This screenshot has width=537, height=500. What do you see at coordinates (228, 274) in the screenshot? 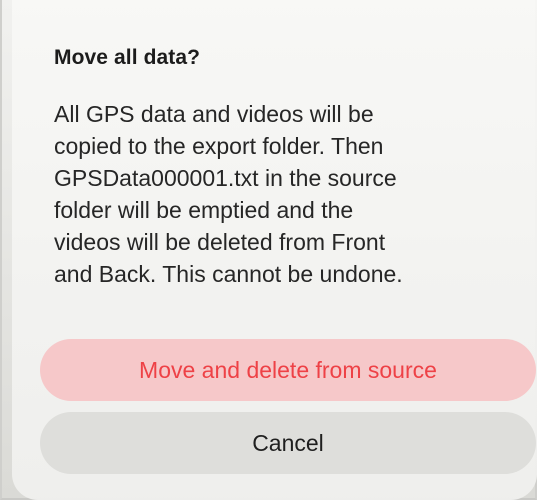
I see `message-line: and Back. This cannot be undone.` at bounding box center [228, 274].